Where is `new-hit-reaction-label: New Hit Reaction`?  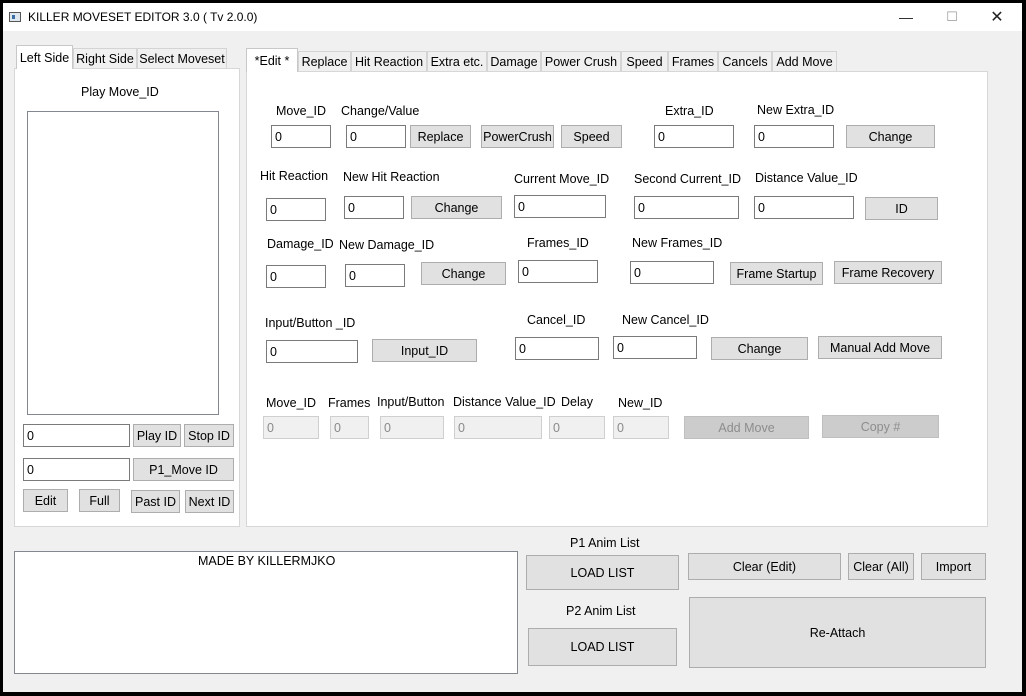
new-hit-reaction-label: New Hit Reaction is located at coordinates (391, 177).